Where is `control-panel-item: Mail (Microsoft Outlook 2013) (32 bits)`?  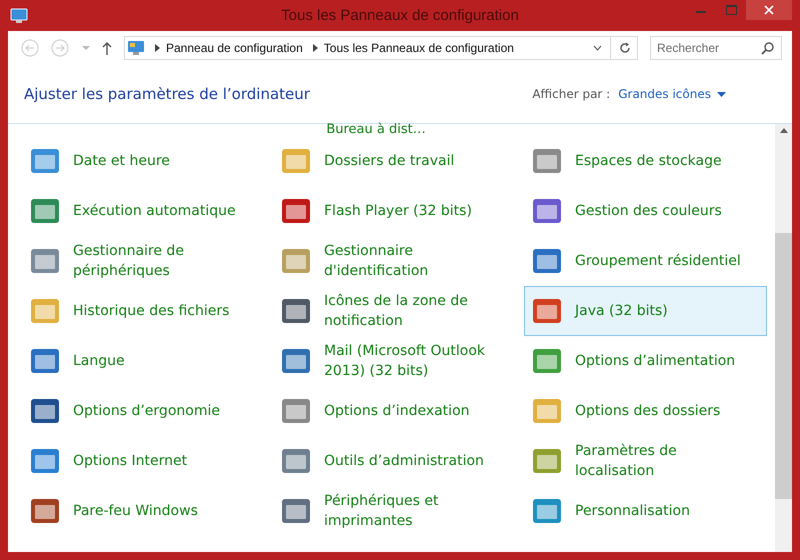 control-panel-item: Mail (Microsoft Outlook 2013) (32 bits) is located at coordinates (394, 361).